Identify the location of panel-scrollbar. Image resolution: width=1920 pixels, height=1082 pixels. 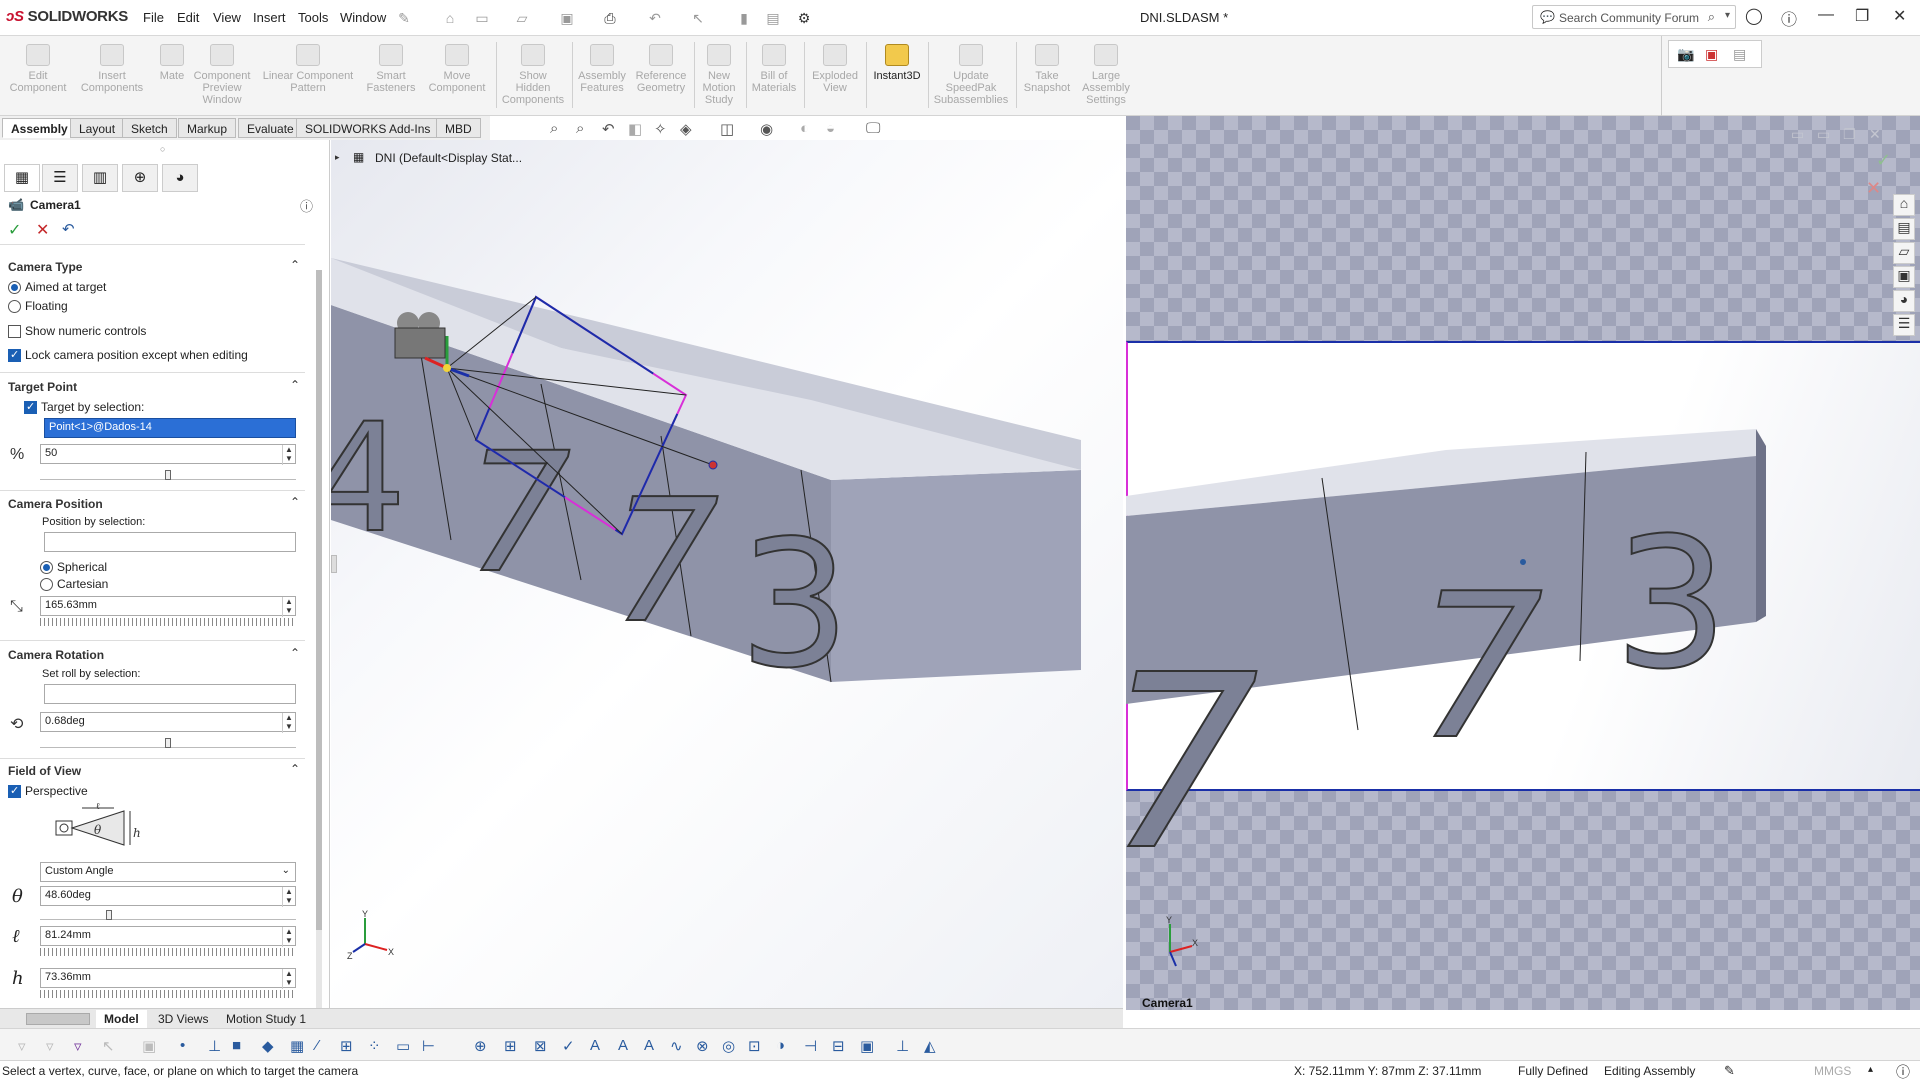
(319, 665).